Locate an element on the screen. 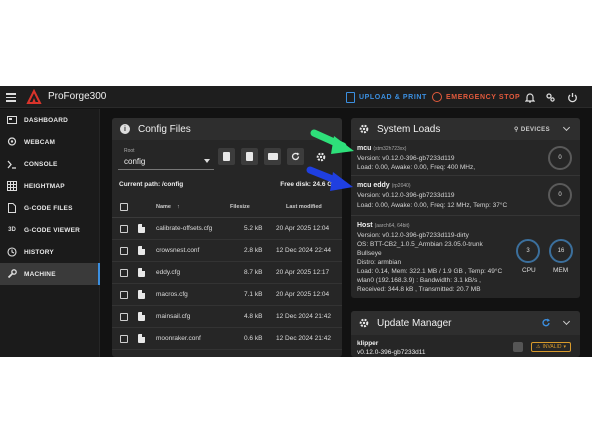 The image size is (592, 444). column-filesize: Filesize is located at coordinates (240, 207).